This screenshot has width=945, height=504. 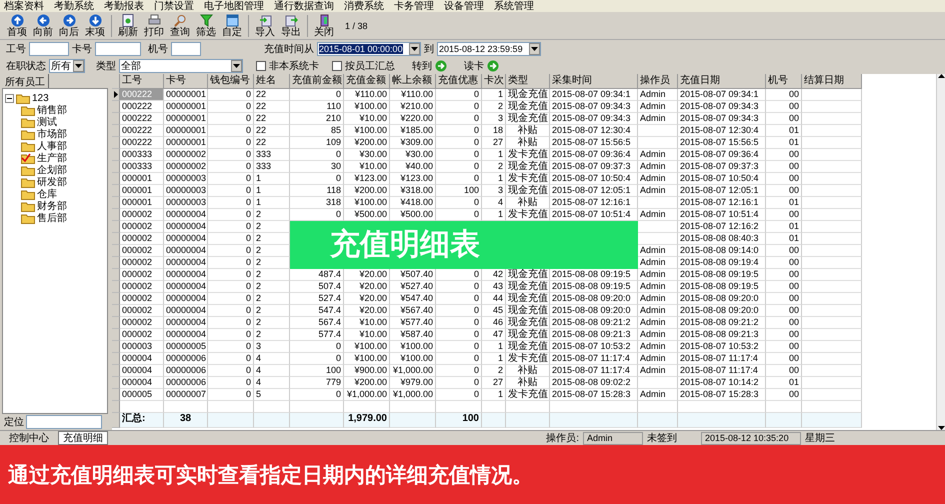 What do you see at coordinates (414, 6) in the screenshot?
I see `menu-item: 卡务管理` at bounding box center [414, 6].